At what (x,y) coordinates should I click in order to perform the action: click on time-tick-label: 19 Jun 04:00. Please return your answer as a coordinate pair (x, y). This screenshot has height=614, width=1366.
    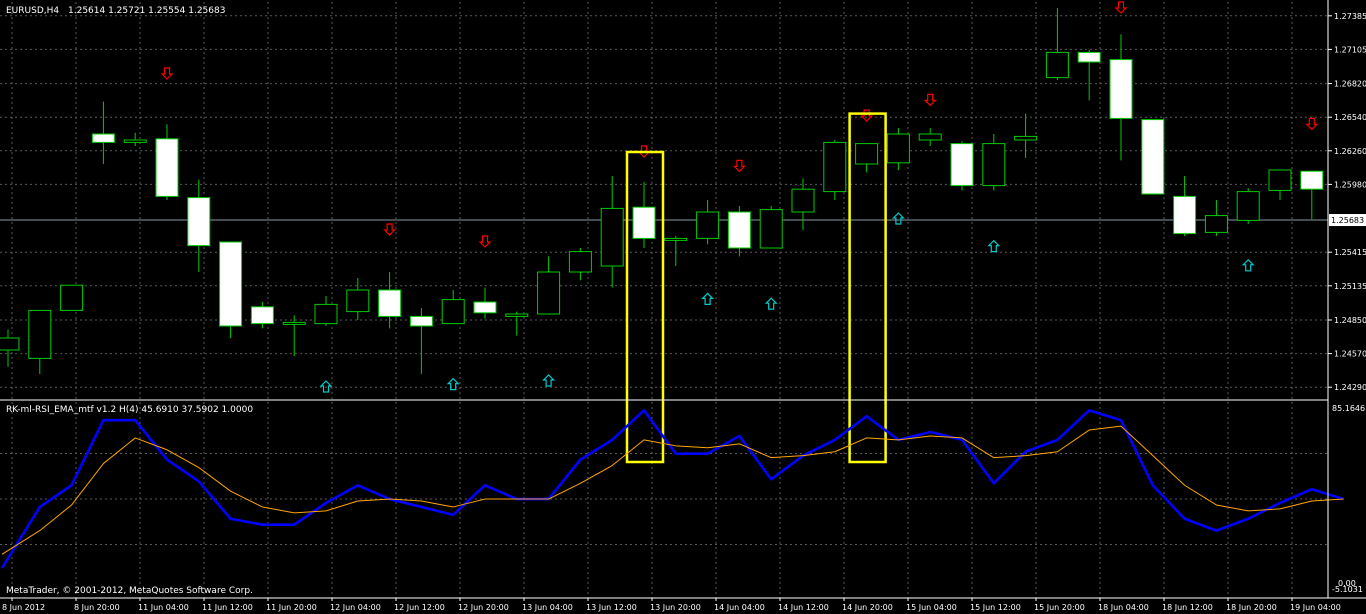
    Looking at the image, I should click on (1315, 607).